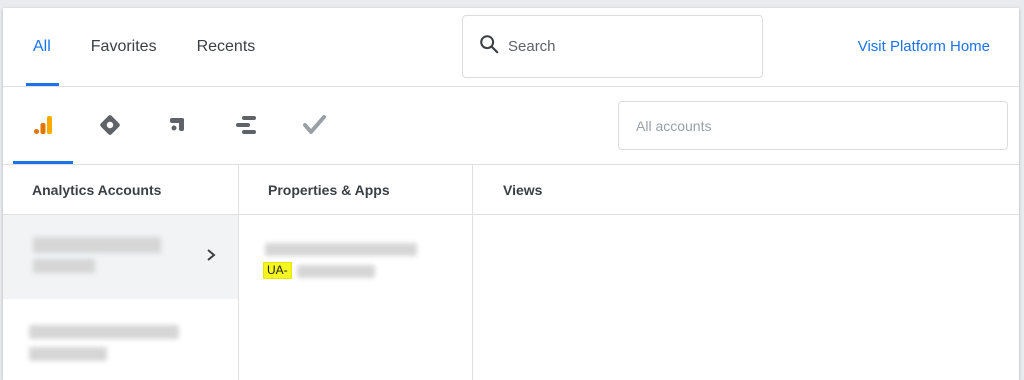 The width and height of the screenshot is (1024, 380). I want to click on chevron-right-icon, so click(211, 255).